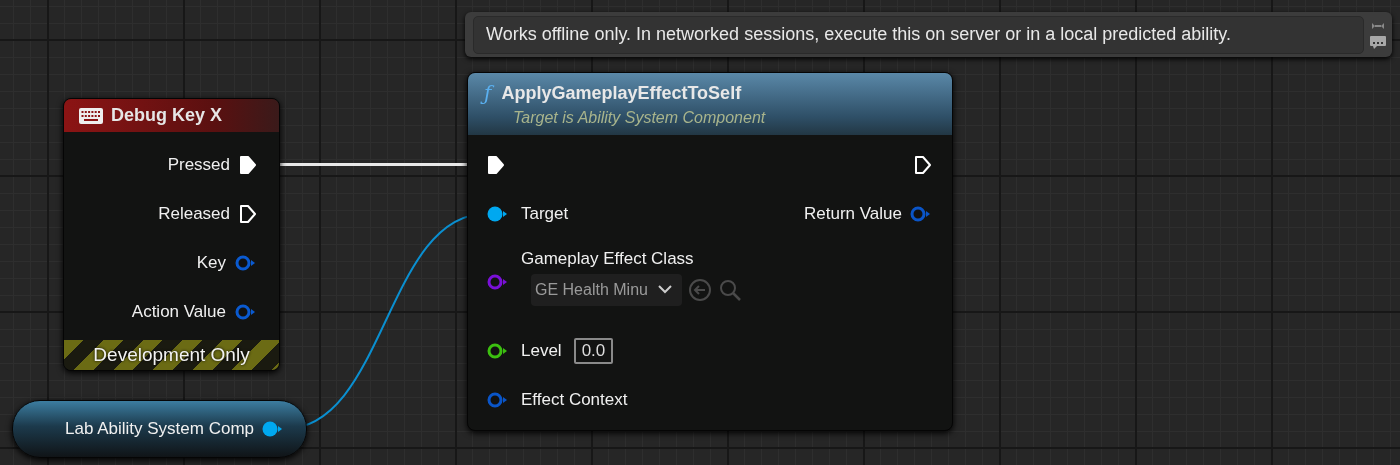 This screenshot has height=465, width=1400. I want to click on pin-label: Target, so click(545, 213).